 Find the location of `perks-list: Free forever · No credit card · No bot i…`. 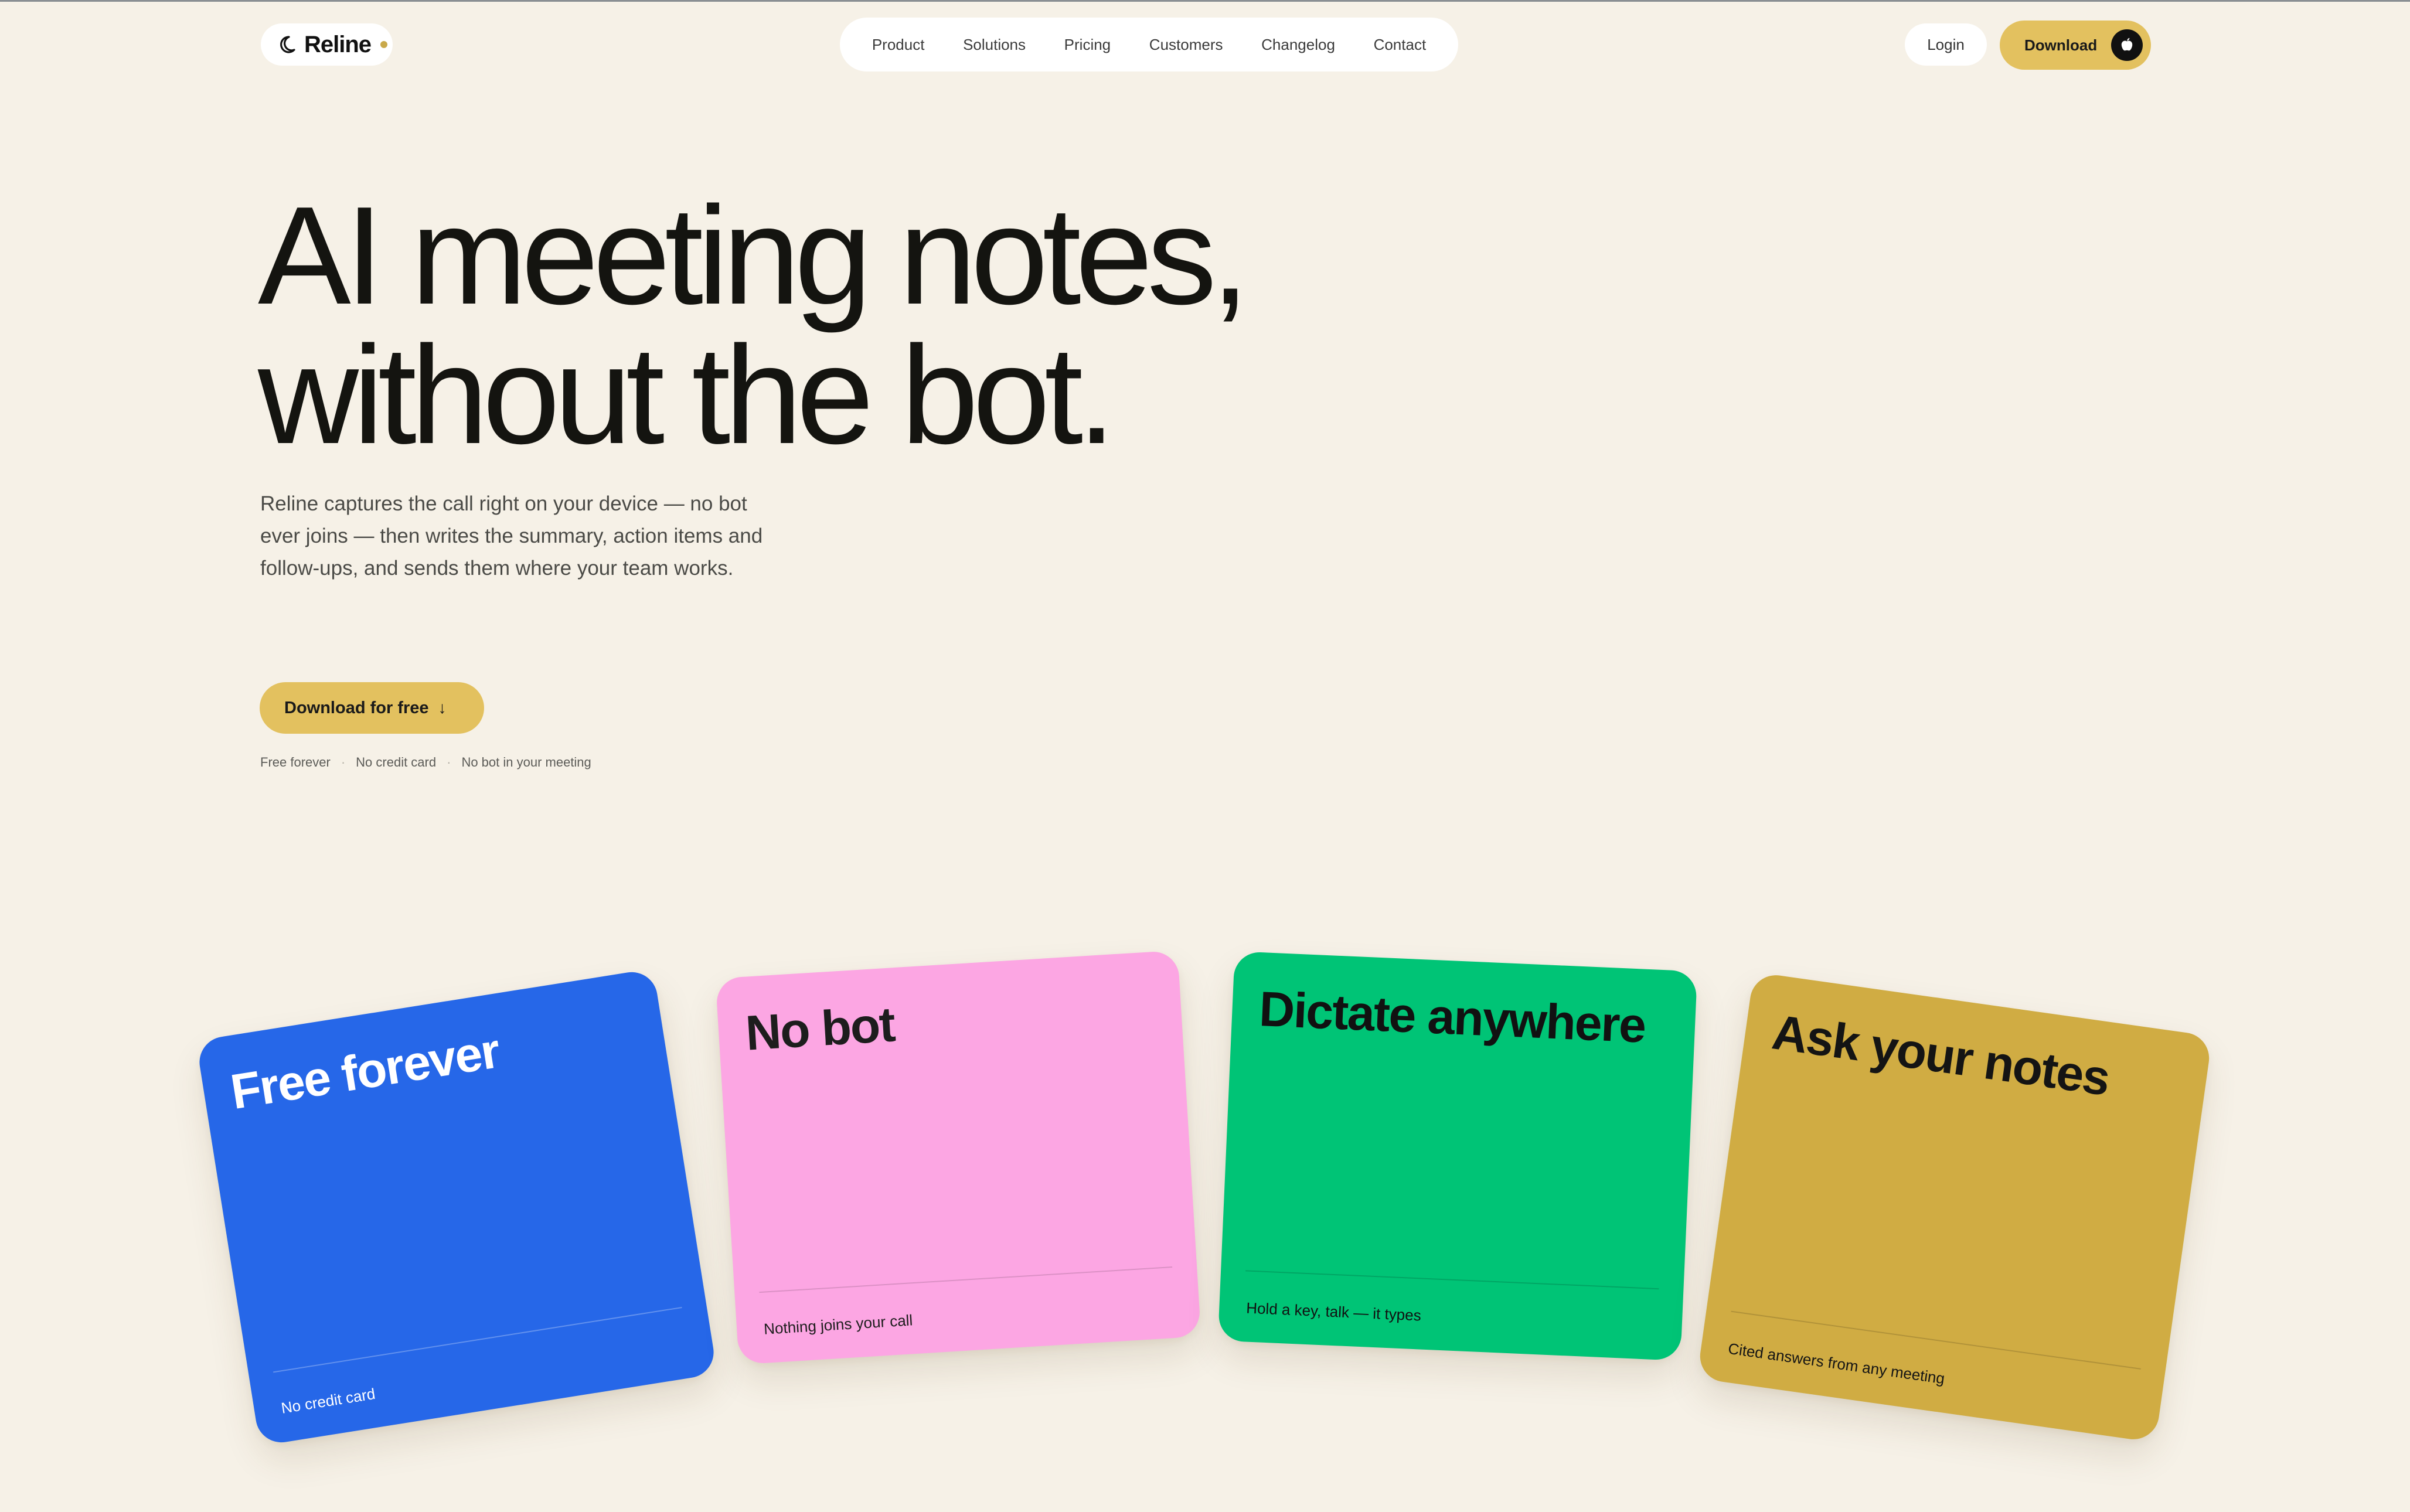

perks-list: Free forever · No credit card · No bot i… is located at coordinates (426, 762).